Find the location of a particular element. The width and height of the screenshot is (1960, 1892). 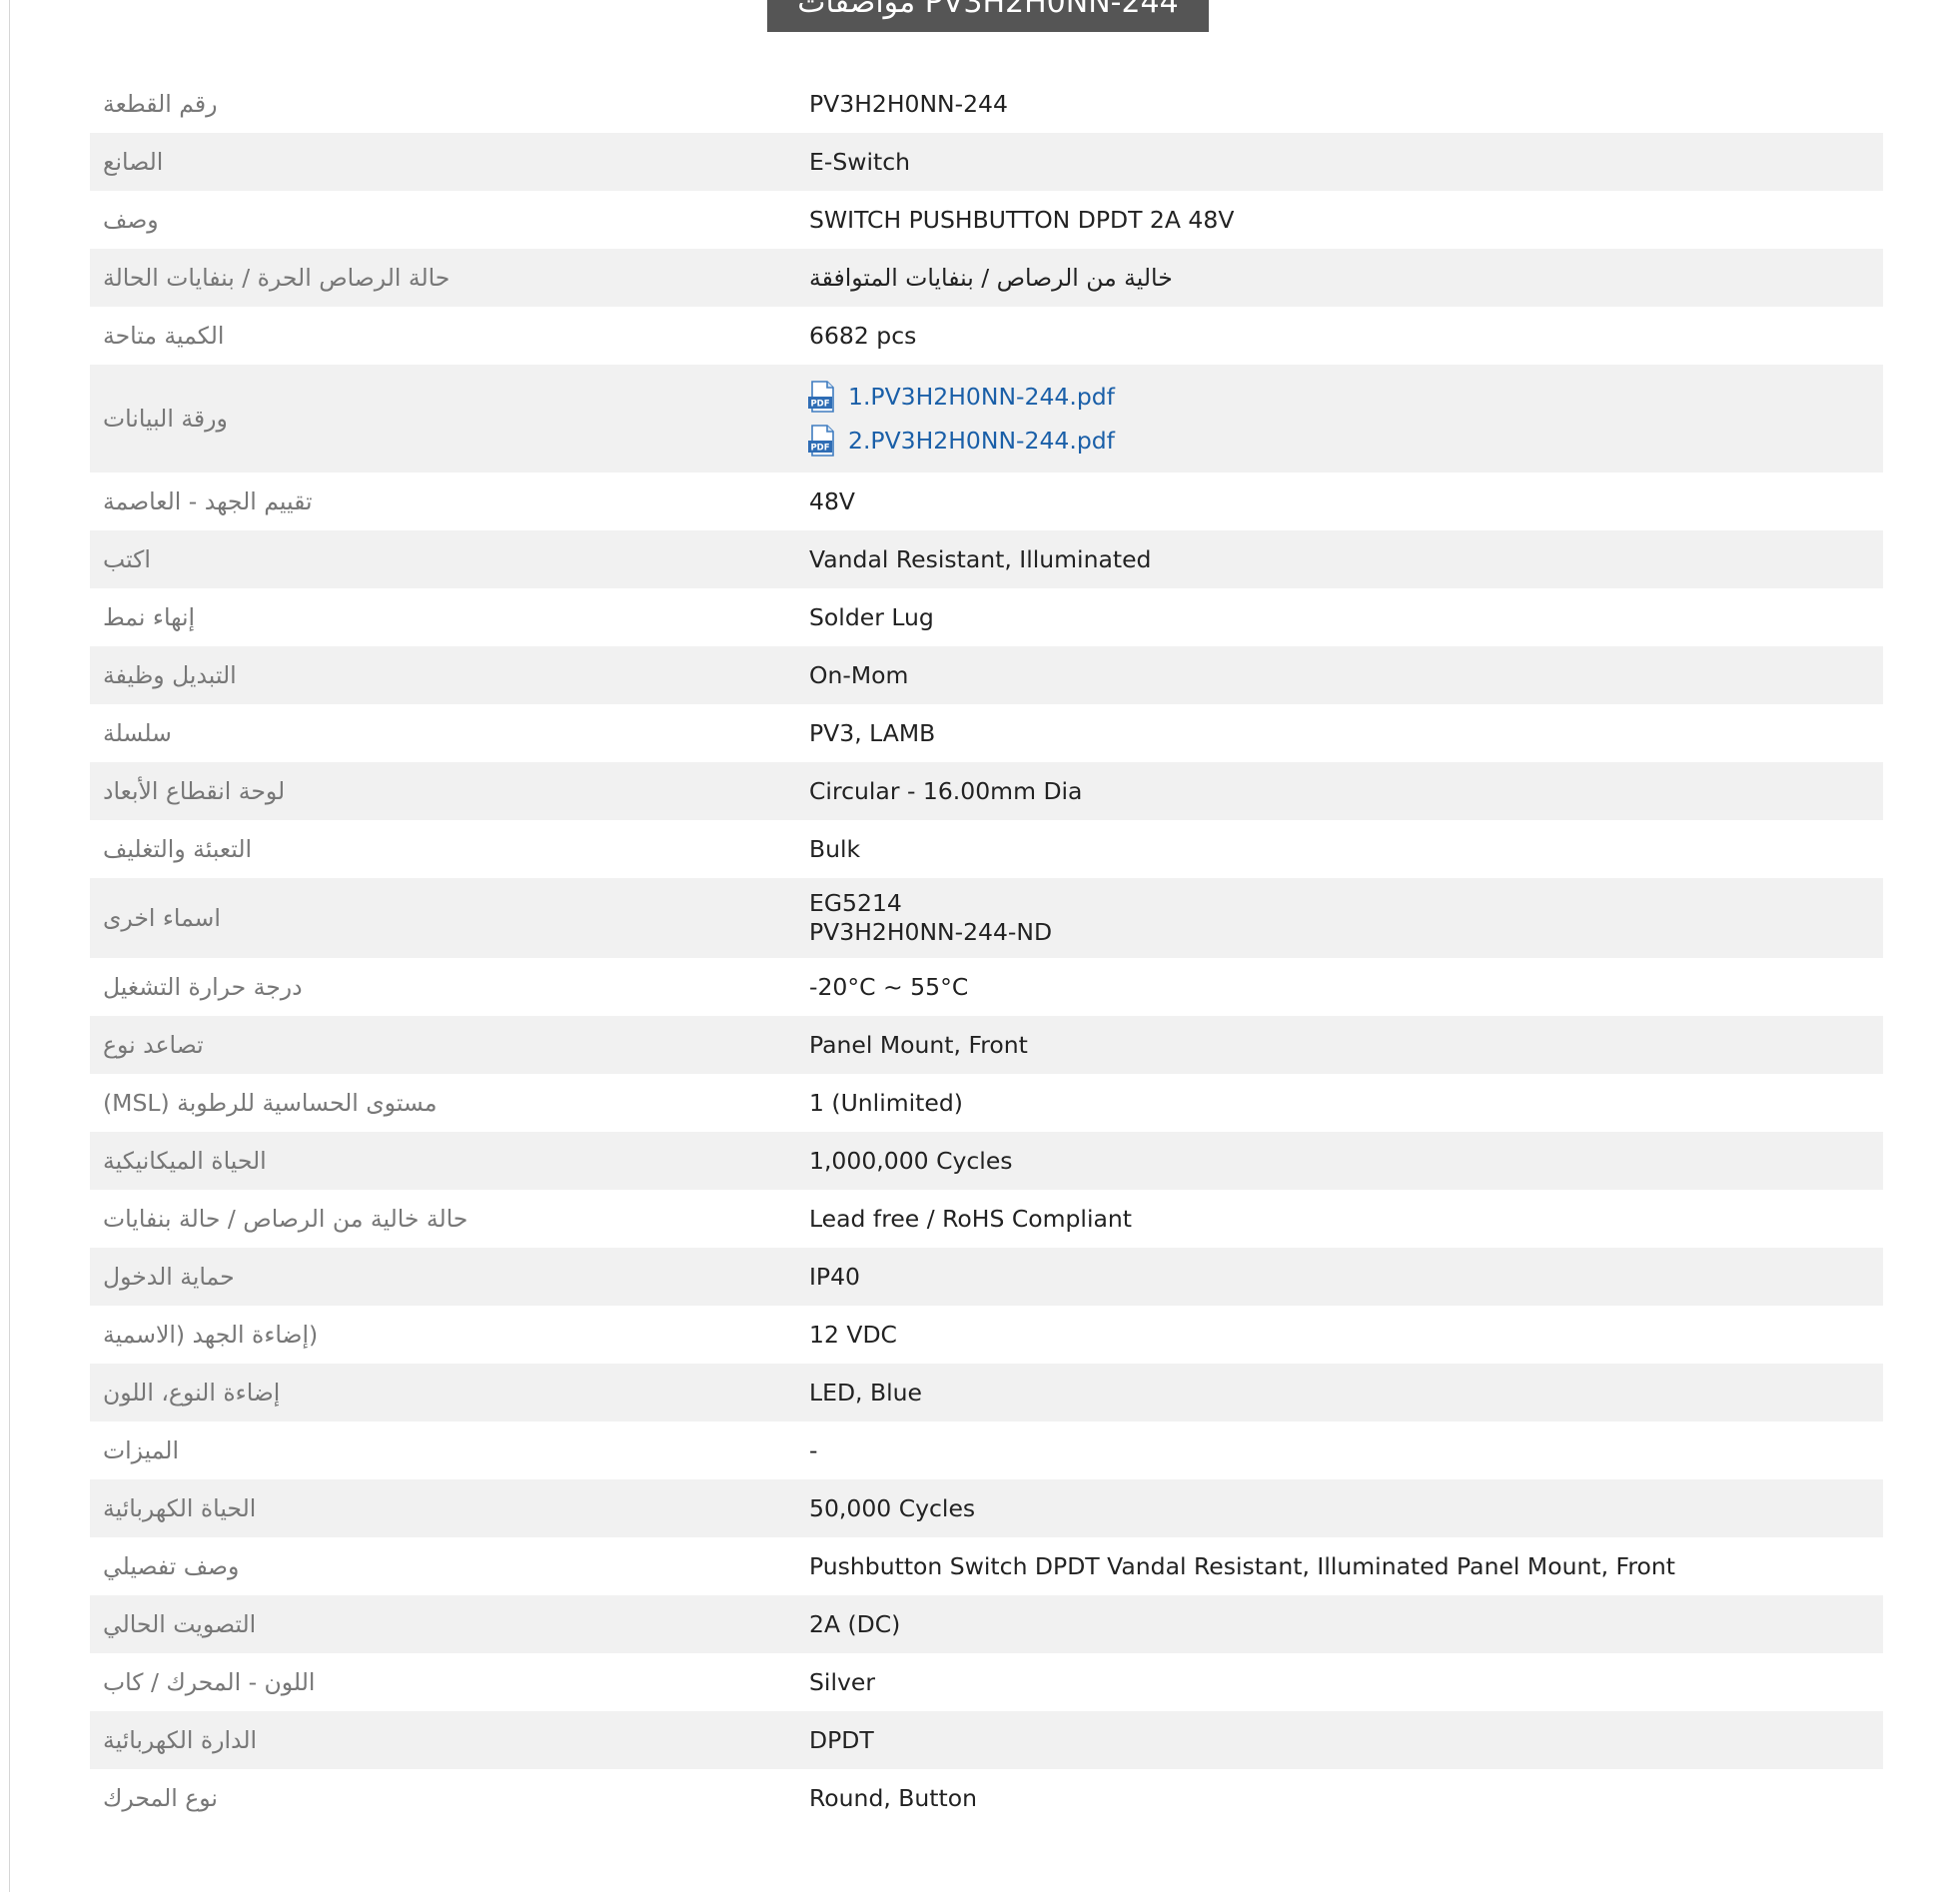

spec-value: Round, Button is located at coordinates (893, 1798).